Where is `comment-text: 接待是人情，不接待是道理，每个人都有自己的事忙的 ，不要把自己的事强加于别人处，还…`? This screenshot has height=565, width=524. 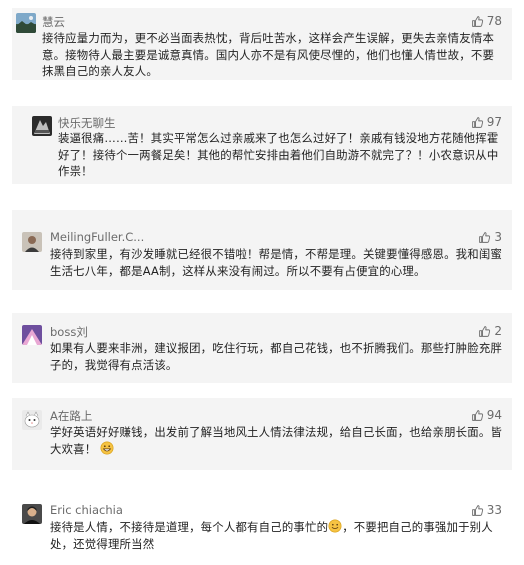
comment-text: 接待是人情，不接待是道理，每个人都有自己的事忙的 ，不要把自己的事强加于别人处，还… is located at coordinates (277, 535).